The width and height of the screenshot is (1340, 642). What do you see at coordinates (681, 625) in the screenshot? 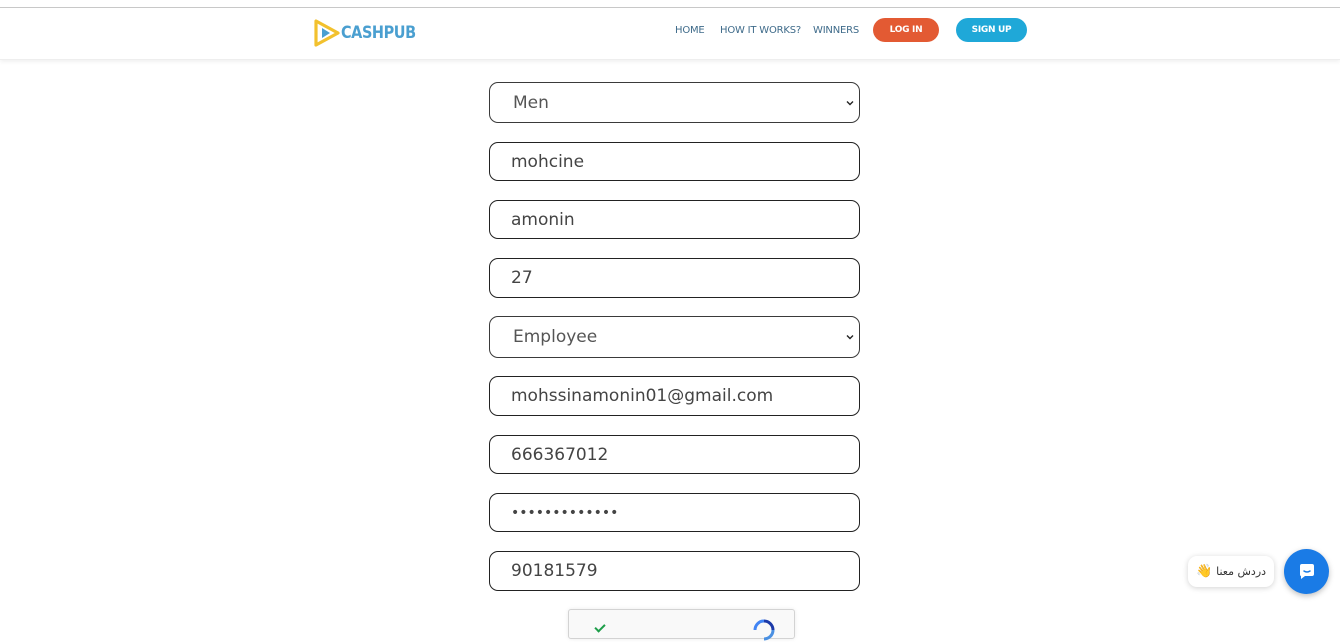
I see `recaptcha-widget` at bounding box center [681, 625].